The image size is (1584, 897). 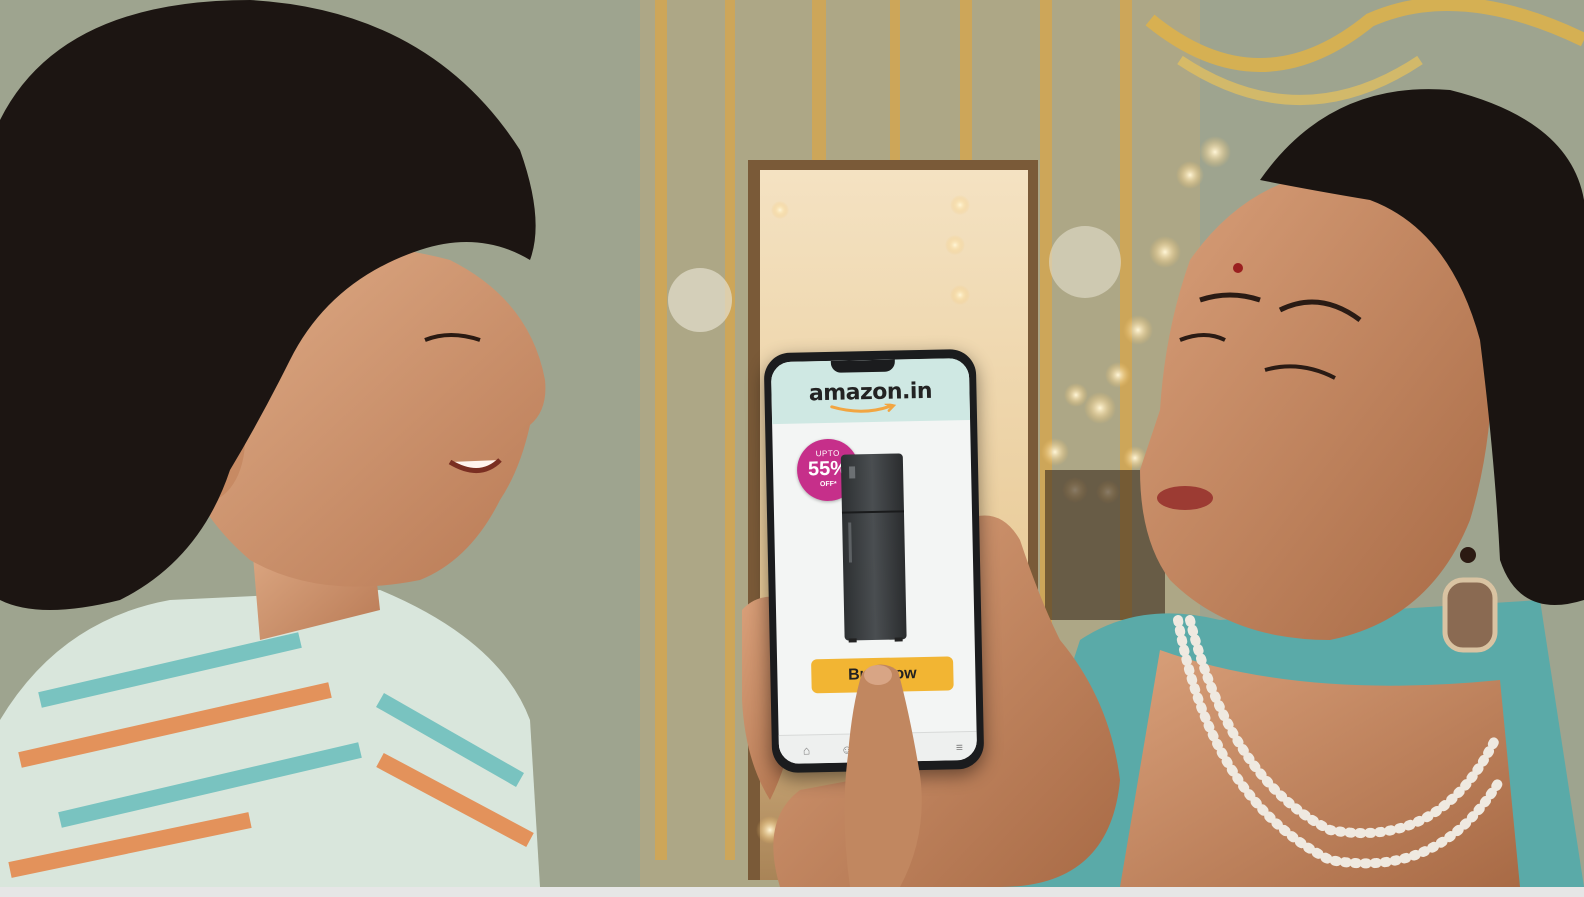 What do you see at coordinates (883, 775) in the screenshot?
I see `pointing-finger` at bounding box center [883, 775].